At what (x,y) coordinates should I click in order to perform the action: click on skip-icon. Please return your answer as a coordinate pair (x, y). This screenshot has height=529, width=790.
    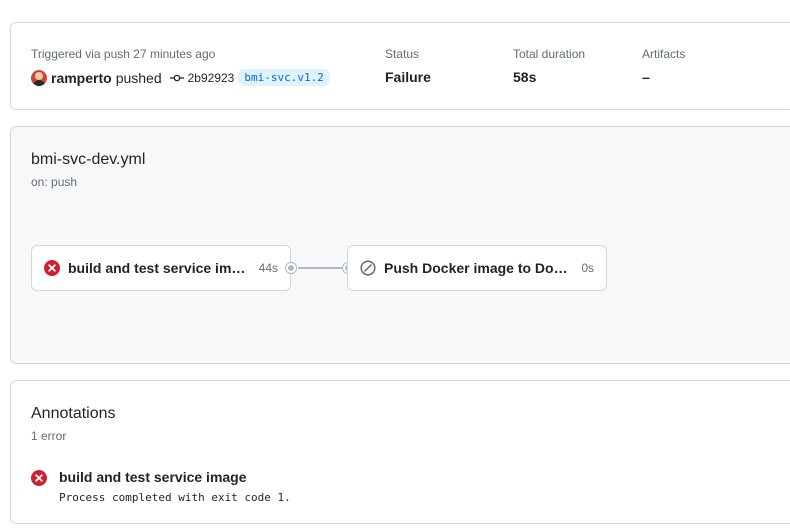
    Looking at the image, I should click on (368, 268).